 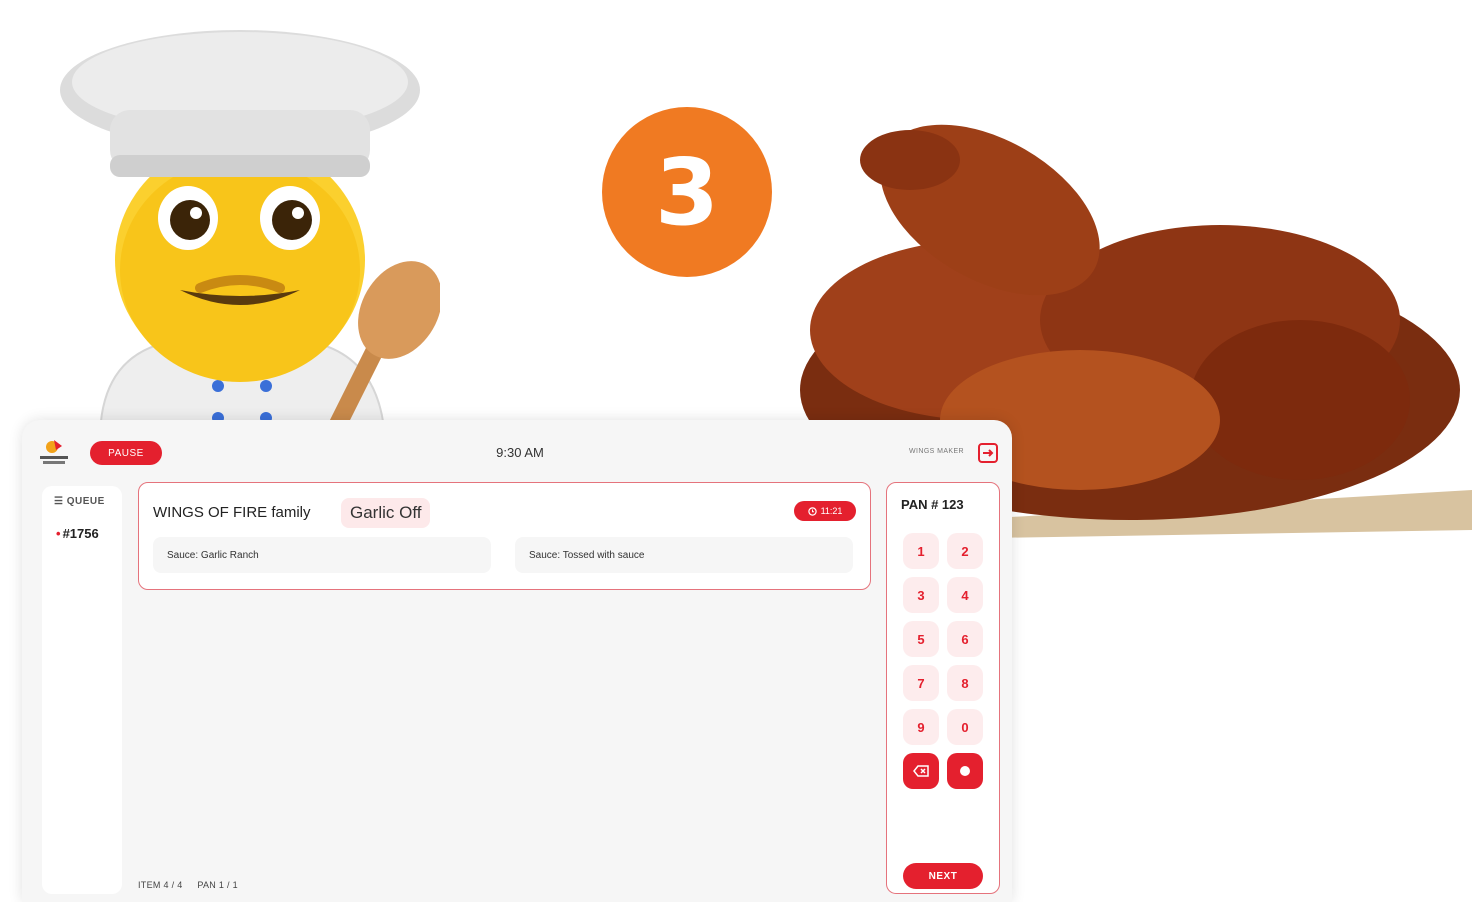 I want to click on chef-emoji-icon, so click(x=250, y=235).